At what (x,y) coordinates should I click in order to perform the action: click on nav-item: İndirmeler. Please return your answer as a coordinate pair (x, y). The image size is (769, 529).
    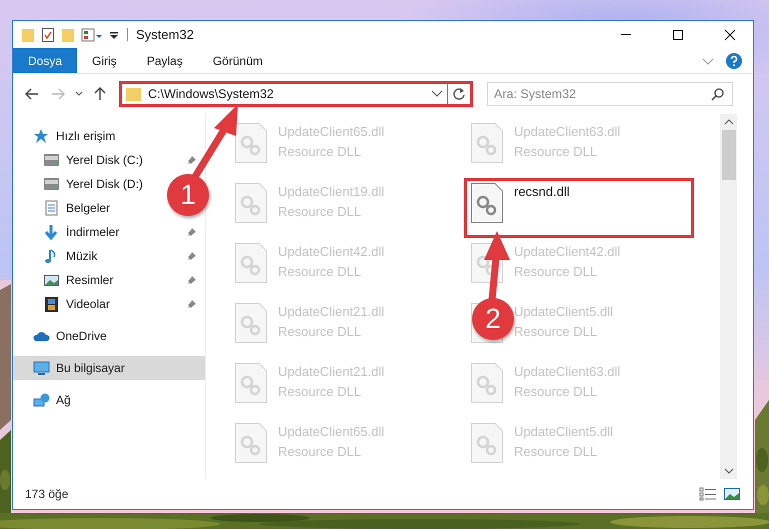
    Looking at the image, I should click on (109, 232).